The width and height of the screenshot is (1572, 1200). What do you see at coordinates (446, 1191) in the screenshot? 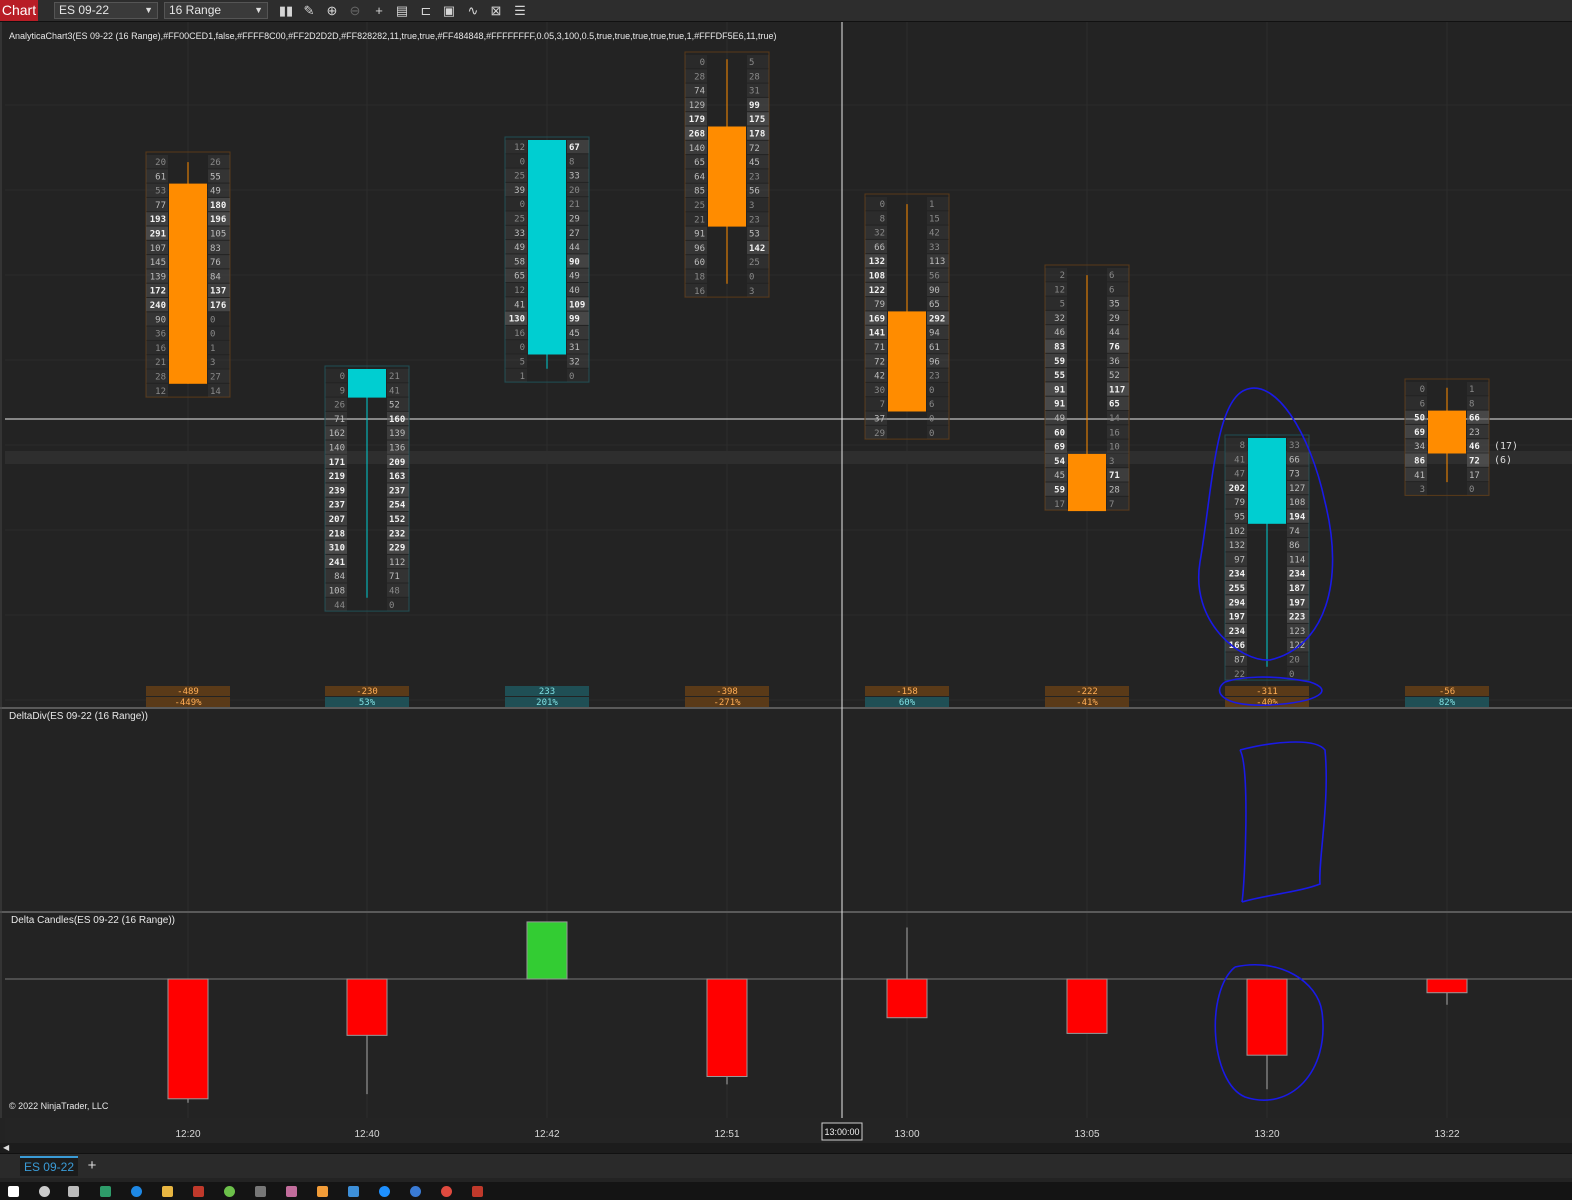
I see `chrome-icon` at bounding box center [446, 1191].